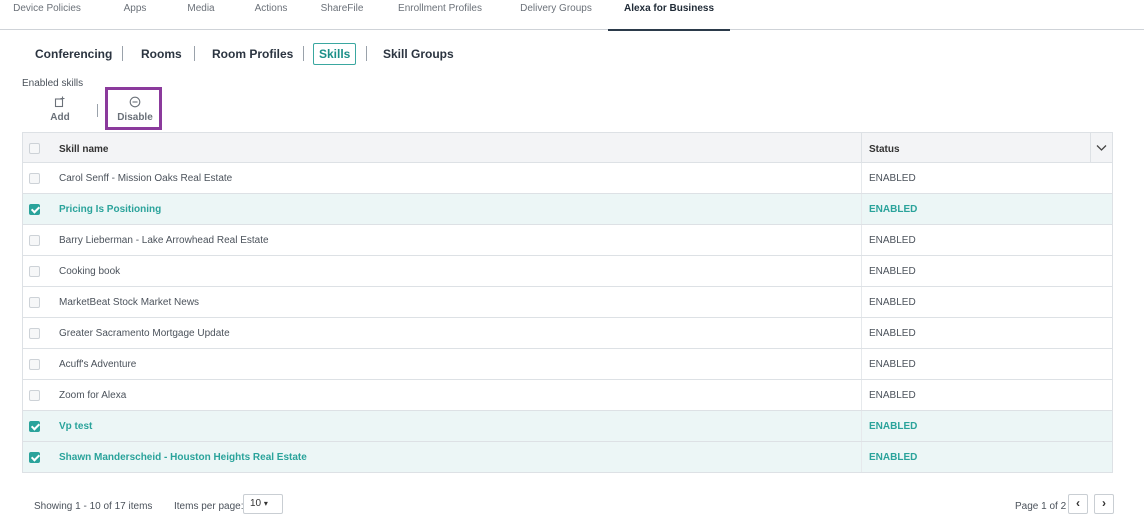  I want to click on subtab-skill-groups: Skill Groups, so click(418, 54).